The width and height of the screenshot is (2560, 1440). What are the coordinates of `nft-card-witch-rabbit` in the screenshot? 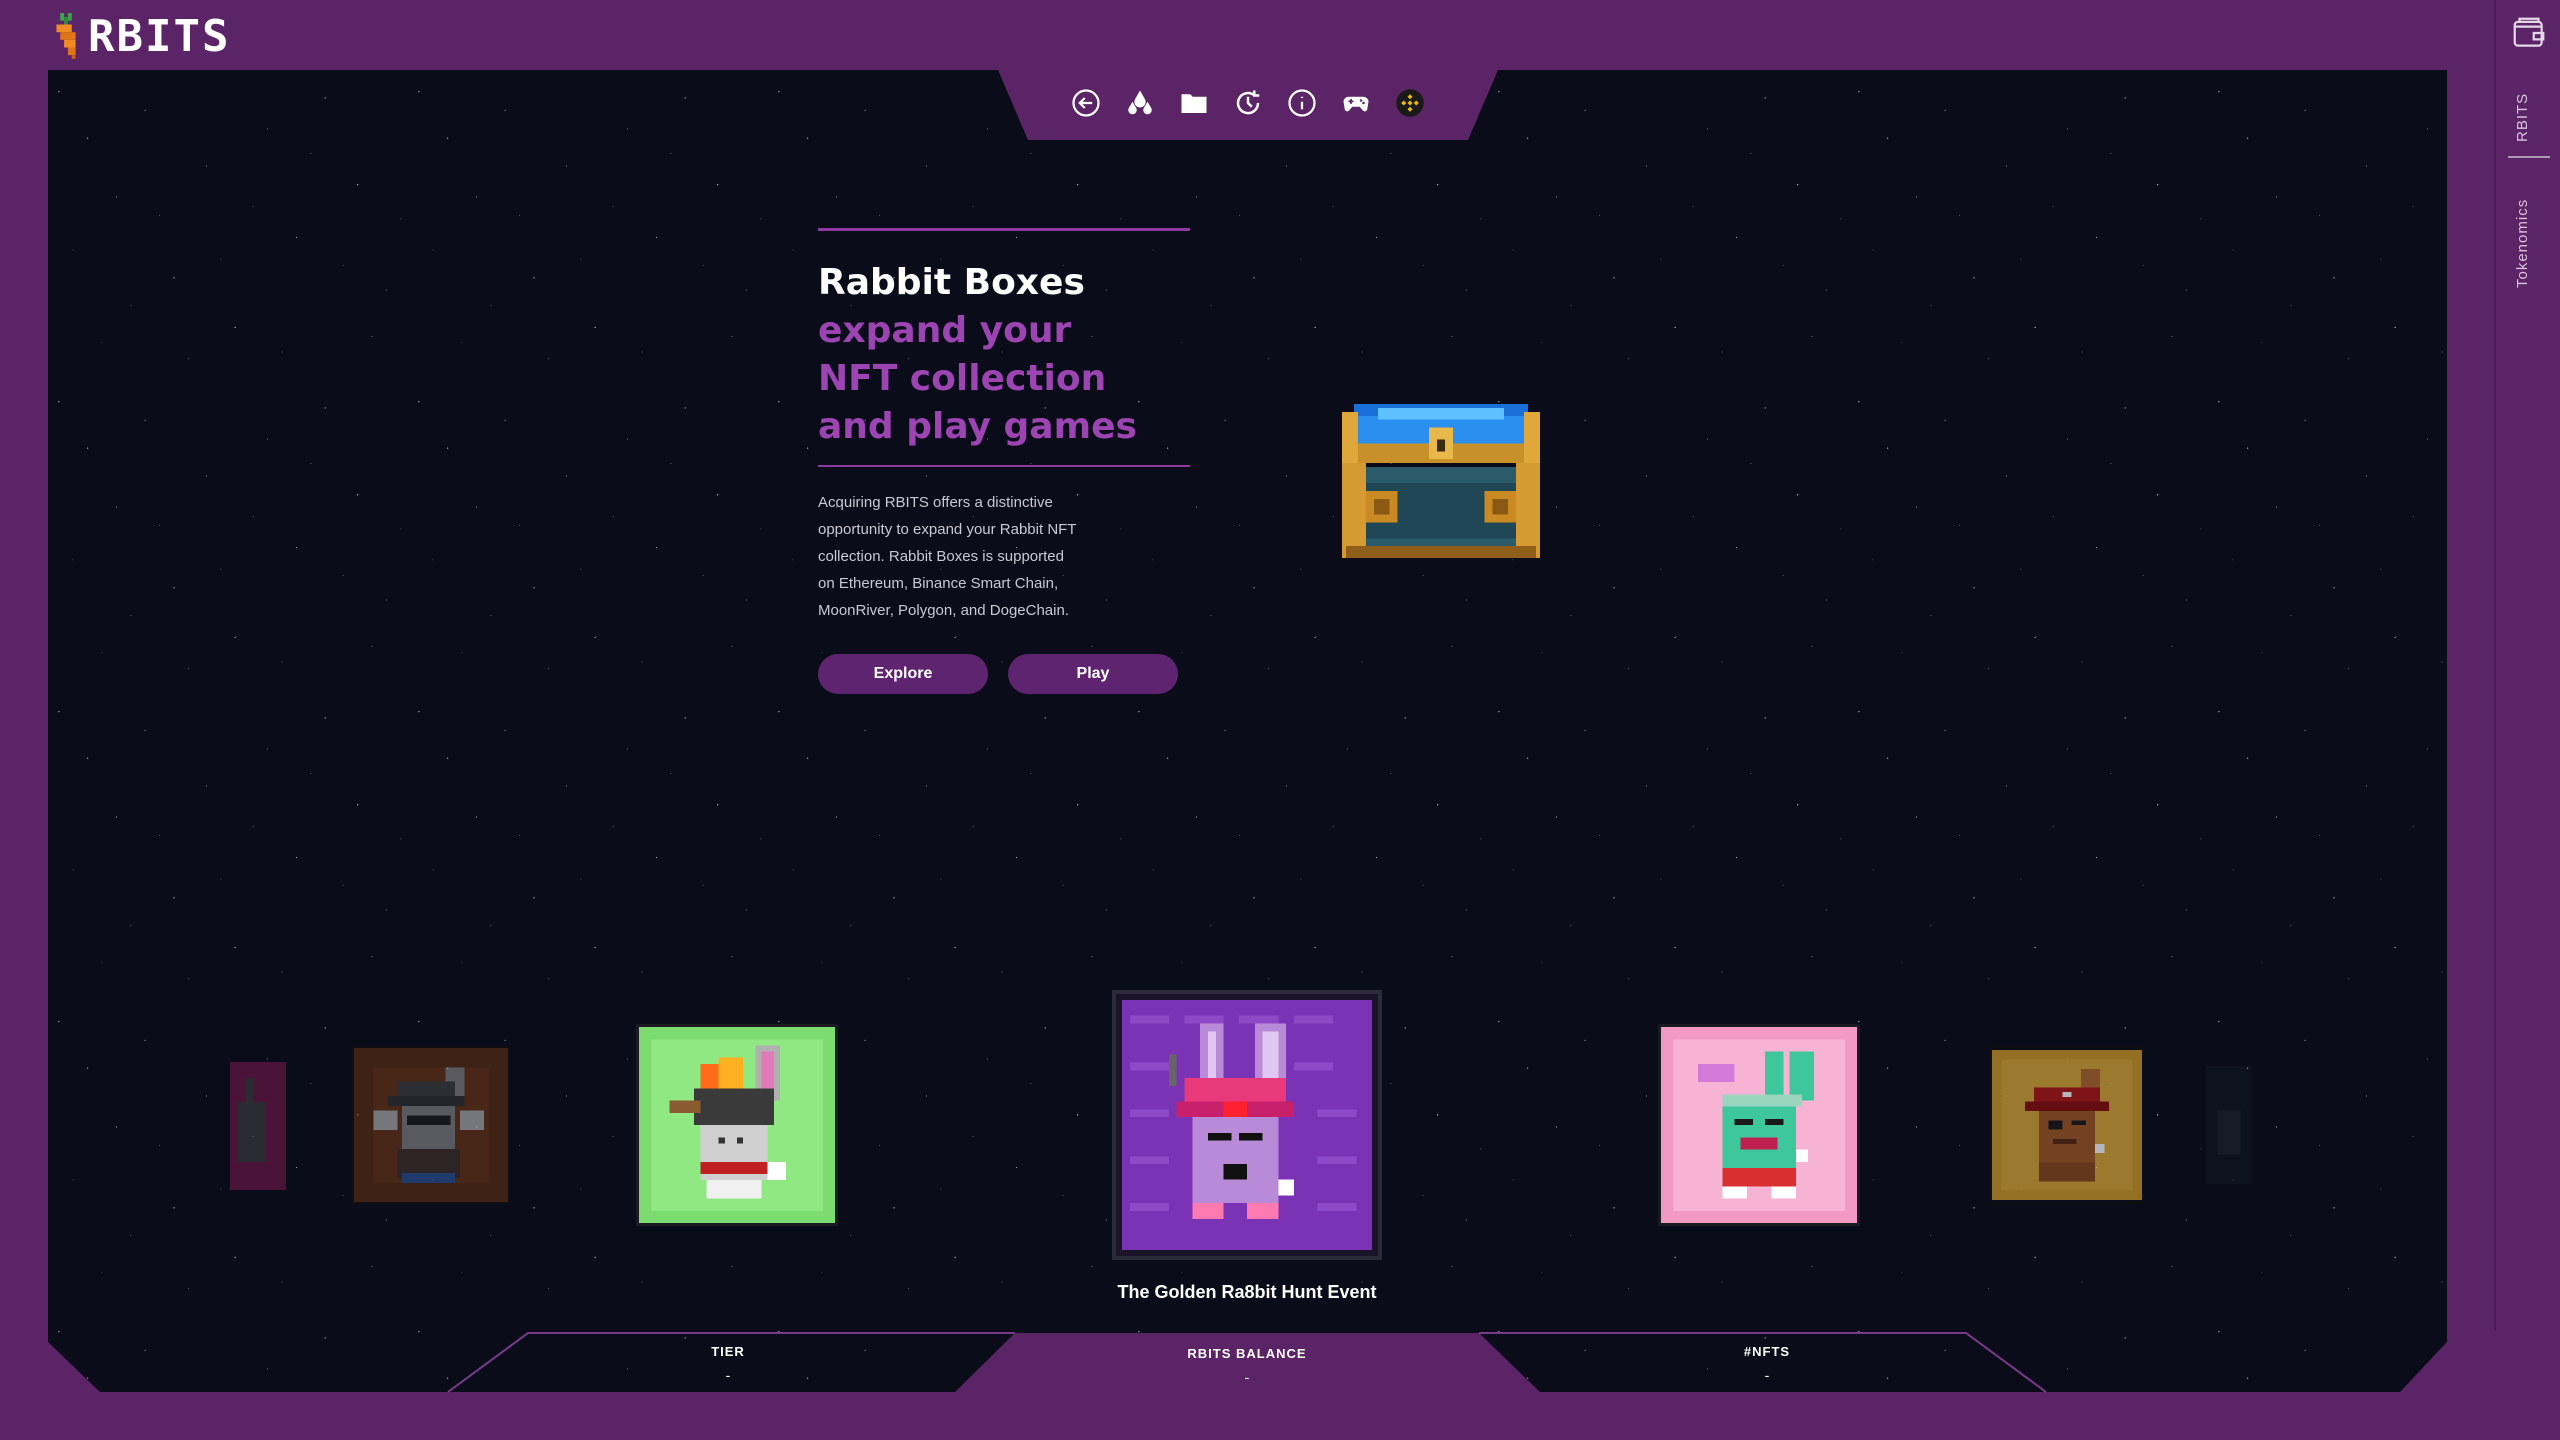 It's located at (431, 1125).